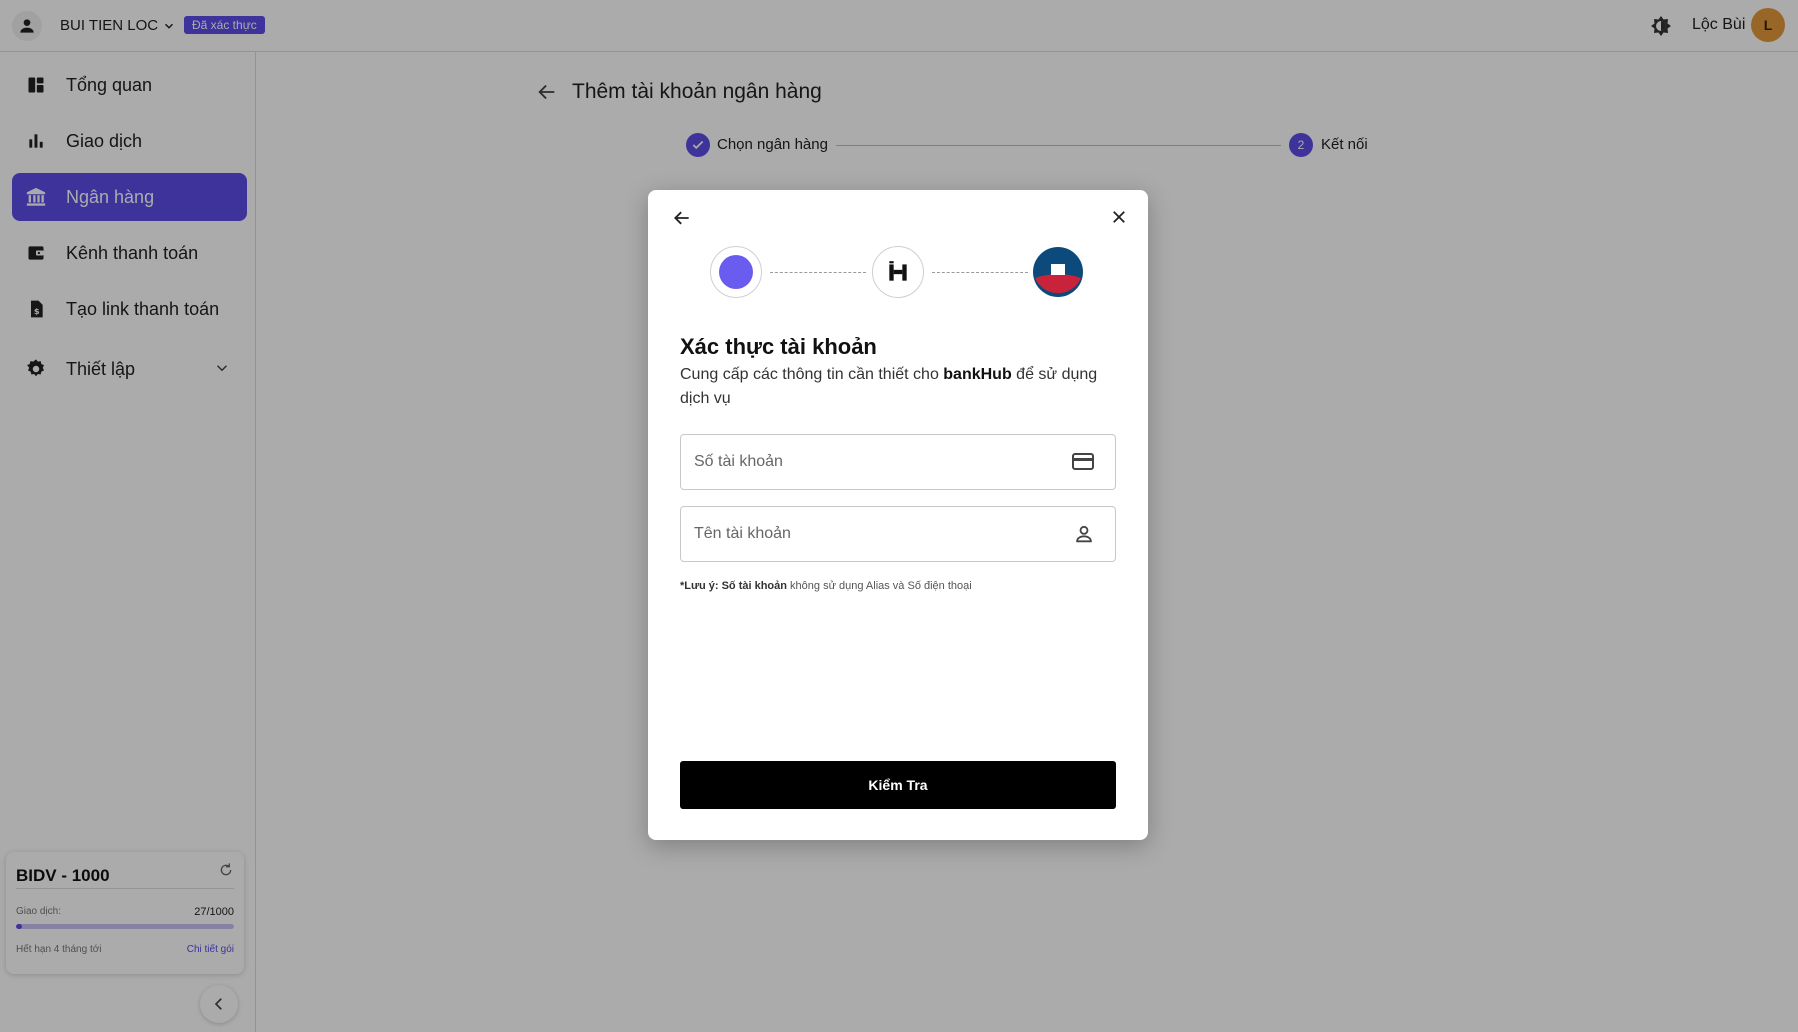 This screenshot has height=1032, width=1798. I want to click on account-name-input, so click(874, 534).